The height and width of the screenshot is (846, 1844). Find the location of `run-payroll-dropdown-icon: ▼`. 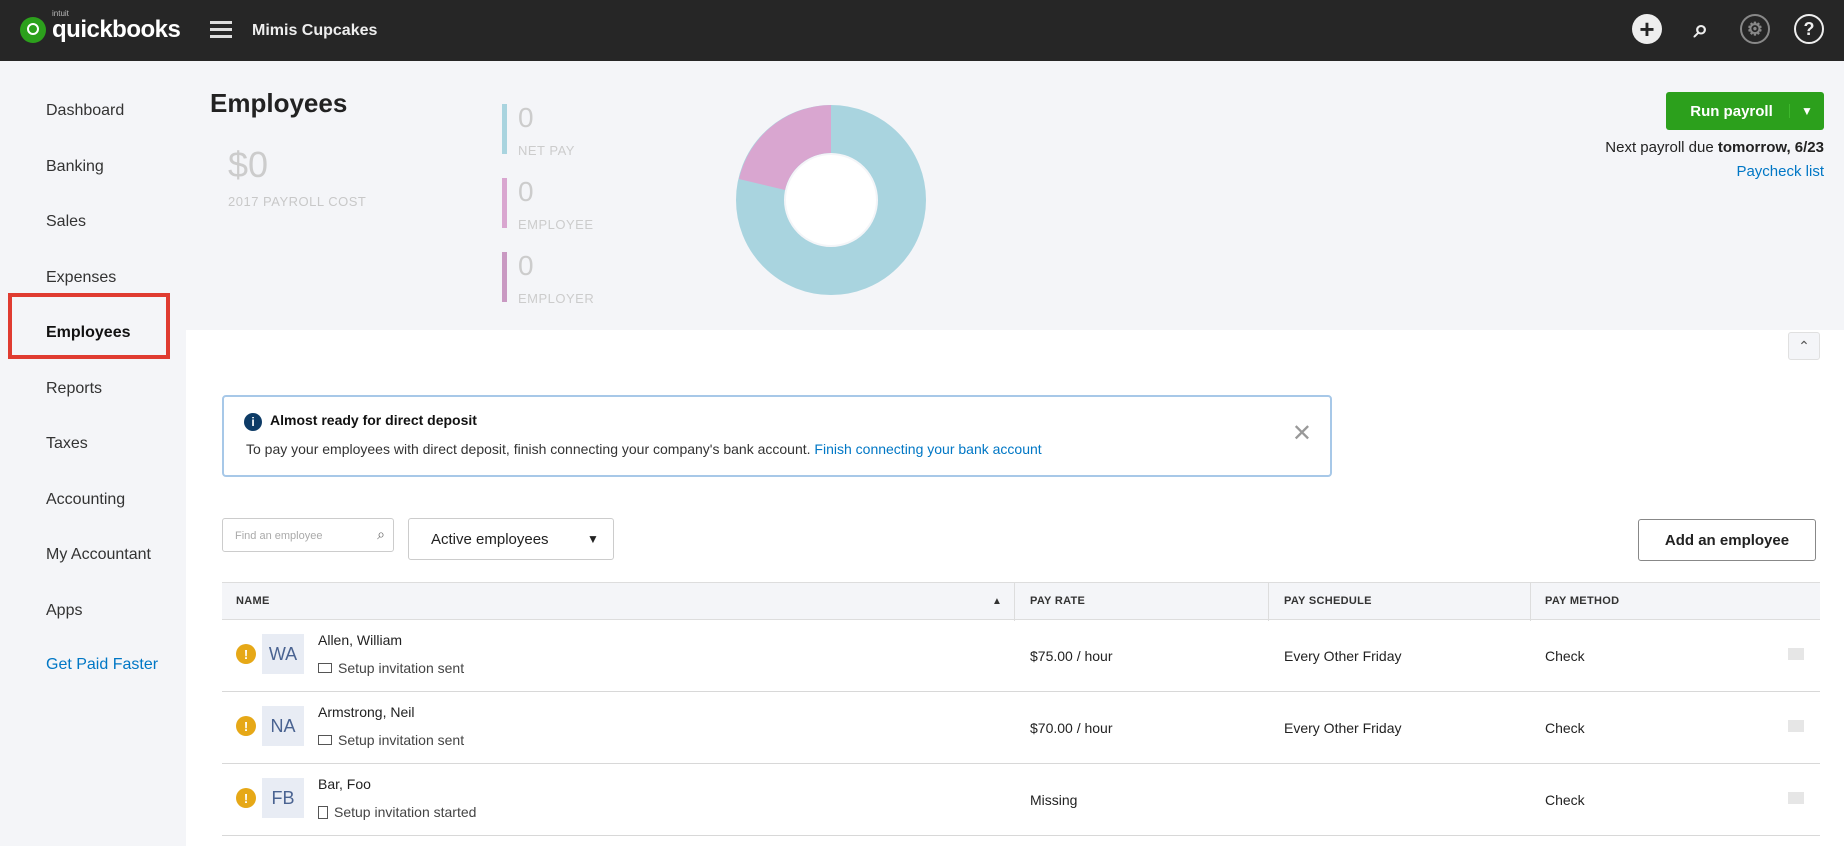

run-payroll-dropdown-icon: ▼ is located at coordinates (1806, 111).